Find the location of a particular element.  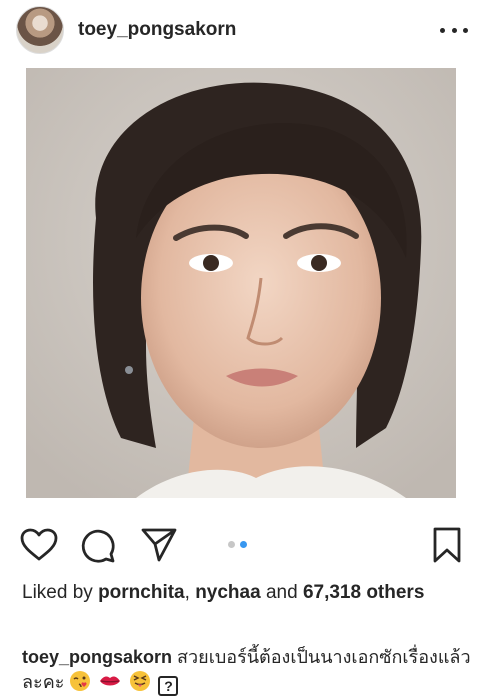

more-horizontal-icon is located at coordinates (454, 30).